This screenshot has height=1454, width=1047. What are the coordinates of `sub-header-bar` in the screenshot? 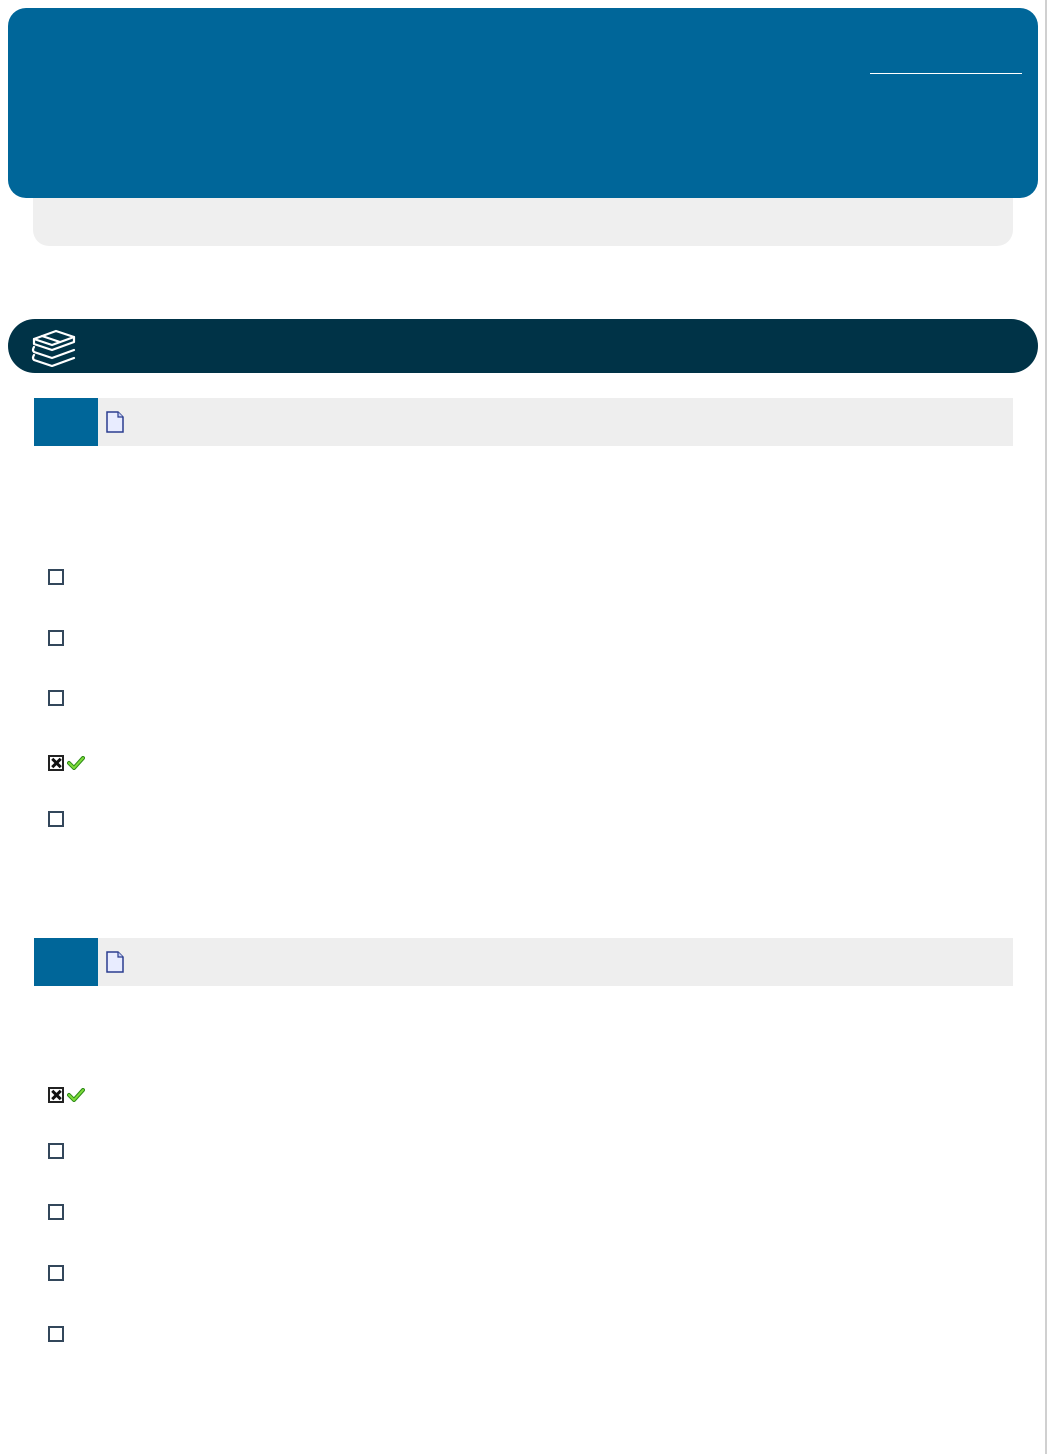 It's located at (523, 222).